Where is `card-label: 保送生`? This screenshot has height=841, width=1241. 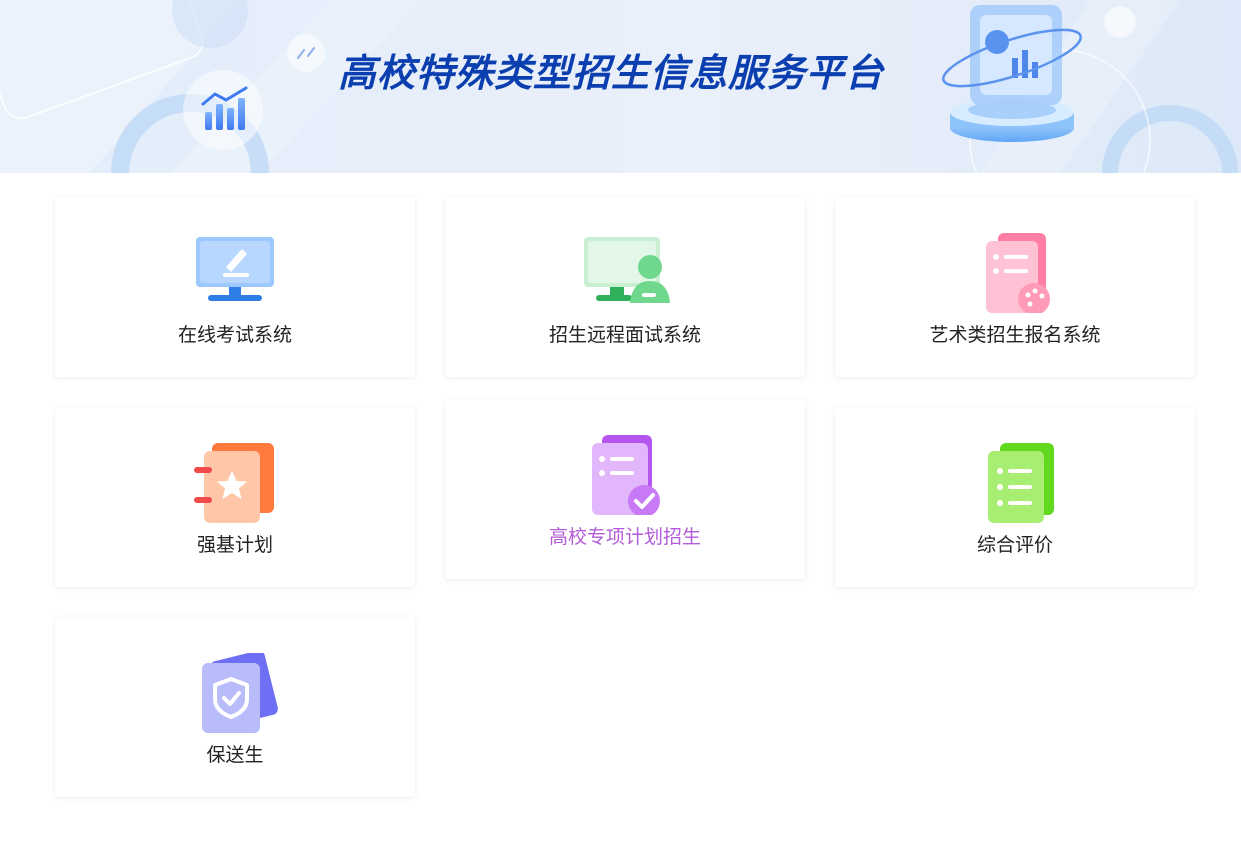 card-label: 保送生 is located at coordinates (235, 755).